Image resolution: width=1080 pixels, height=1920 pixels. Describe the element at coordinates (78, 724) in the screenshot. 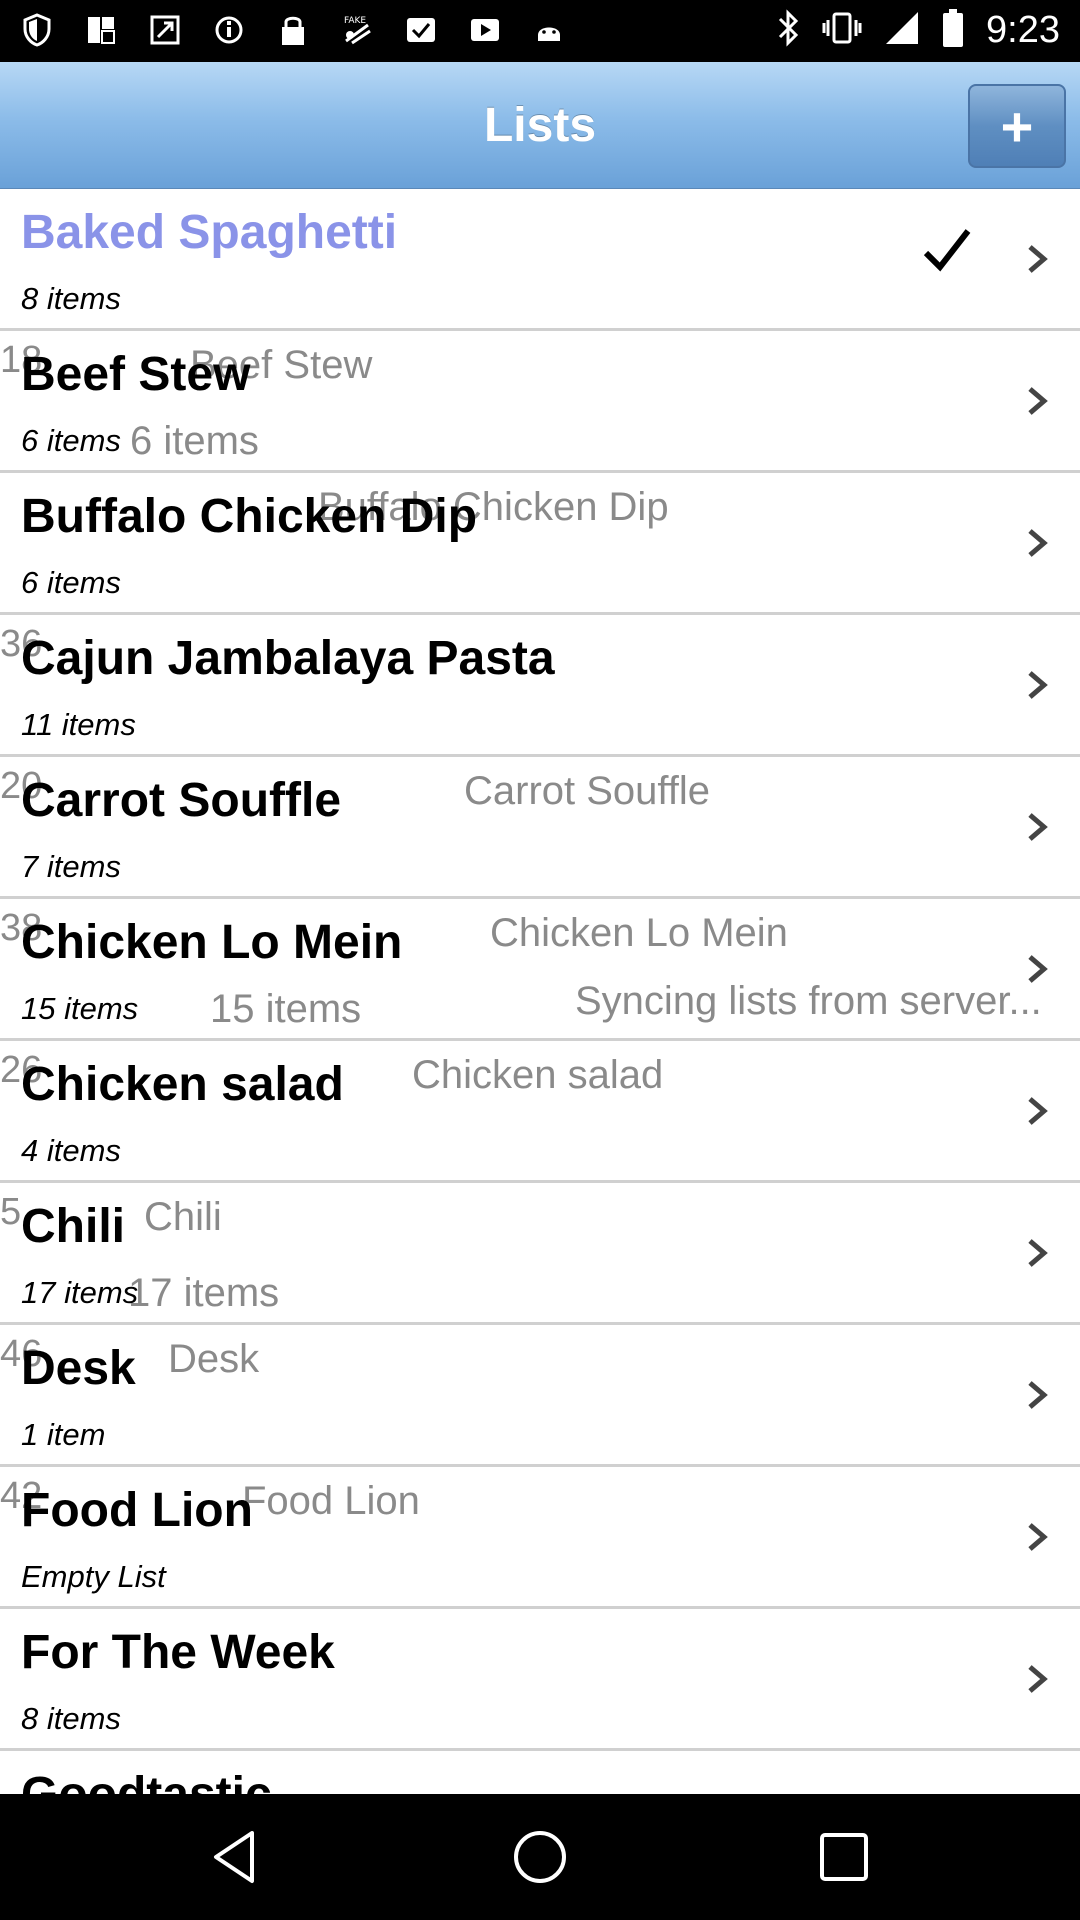

I see `list-item-count: 11 items` at that location.